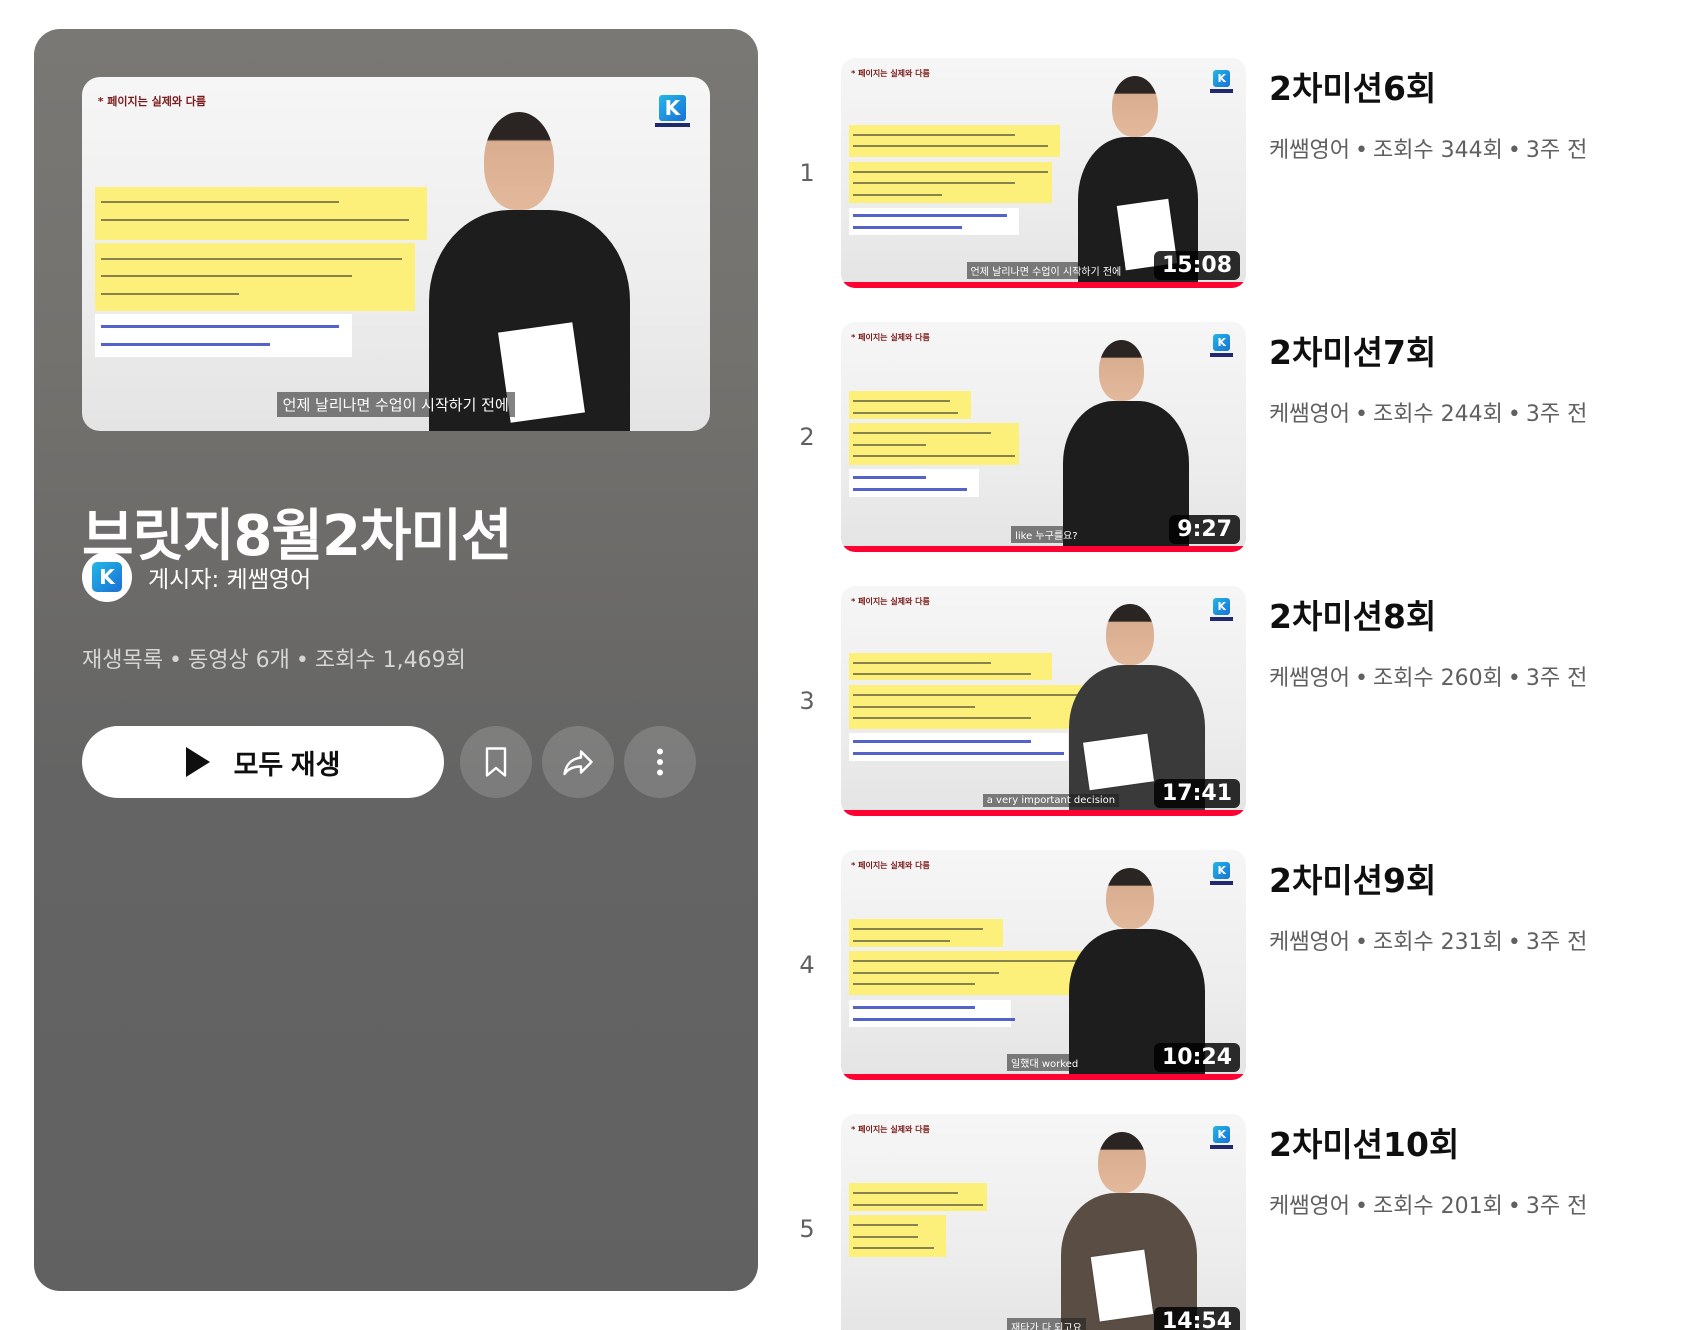 This screenshot has height=1330, width=1683. Describe the element at coordinates (807, 437) in the screenshot. I see `video-index: 2` at that location.